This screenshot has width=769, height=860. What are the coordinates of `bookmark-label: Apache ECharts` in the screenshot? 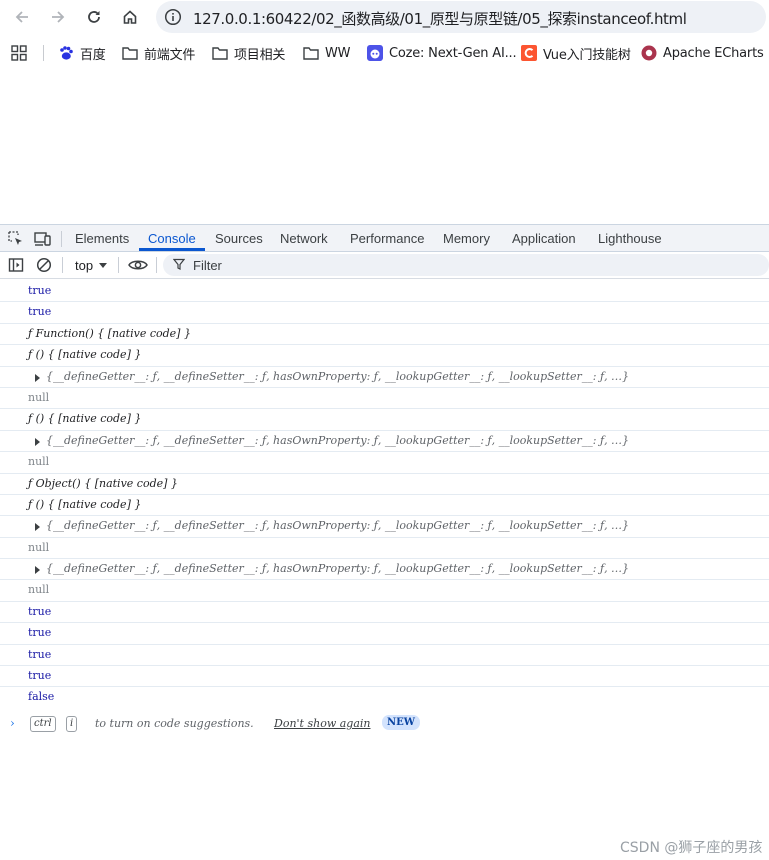 It's located at (713, 53).